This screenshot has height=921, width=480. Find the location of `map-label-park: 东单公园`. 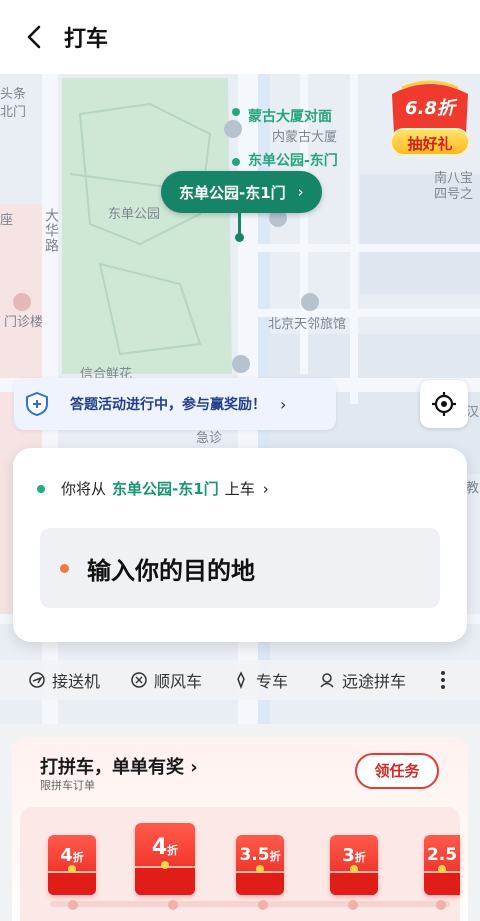

map-label-park: 东单公园 is located at coordinates (134, 214).